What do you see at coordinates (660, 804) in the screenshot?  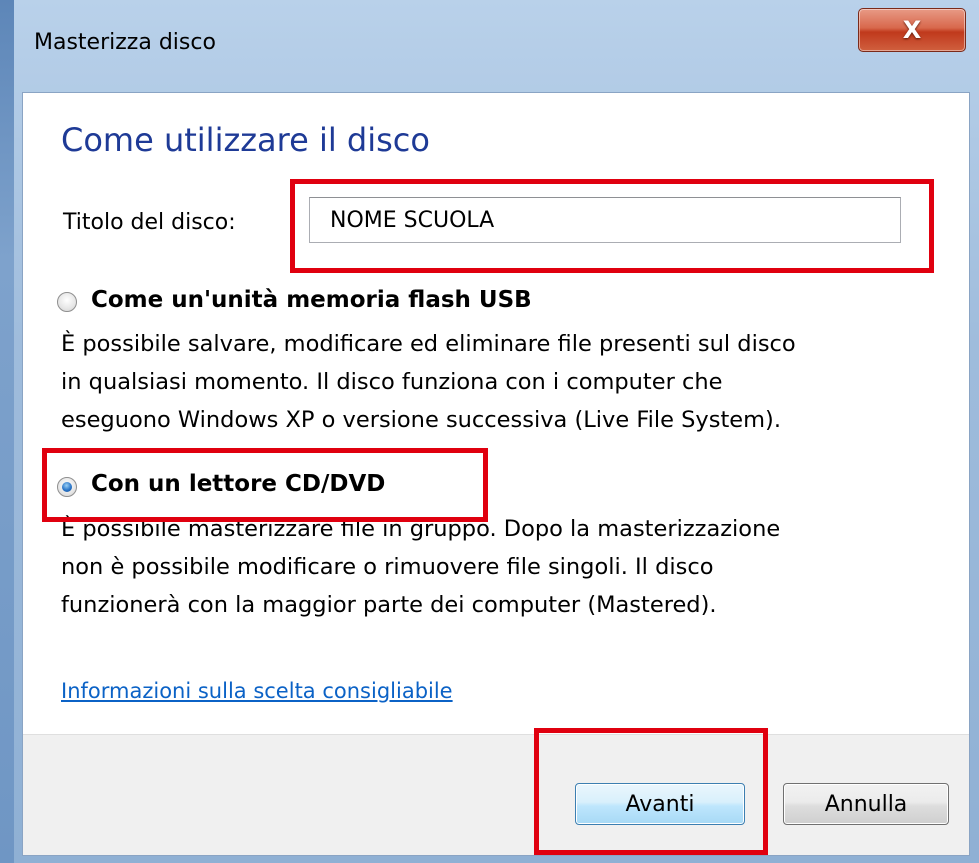 I see `next-button: Avanti` at bounding box center [660, 804].